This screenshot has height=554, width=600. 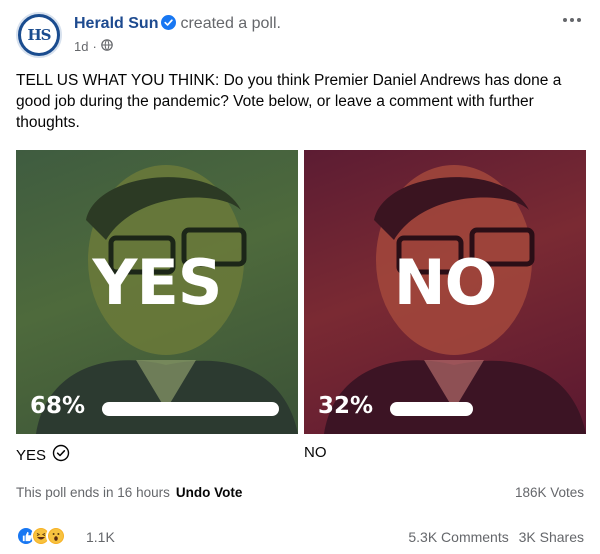 What do you see at coordinates (431, 409) in the screenshot?
I see `poll-result-bar-no` at bounding box center [431, 409].